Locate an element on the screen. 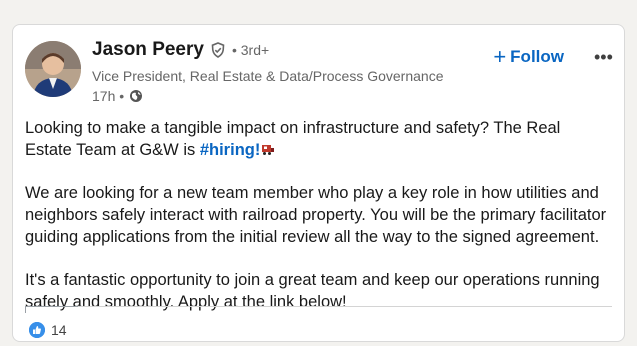  avatar is located at coordinates (53, 69).